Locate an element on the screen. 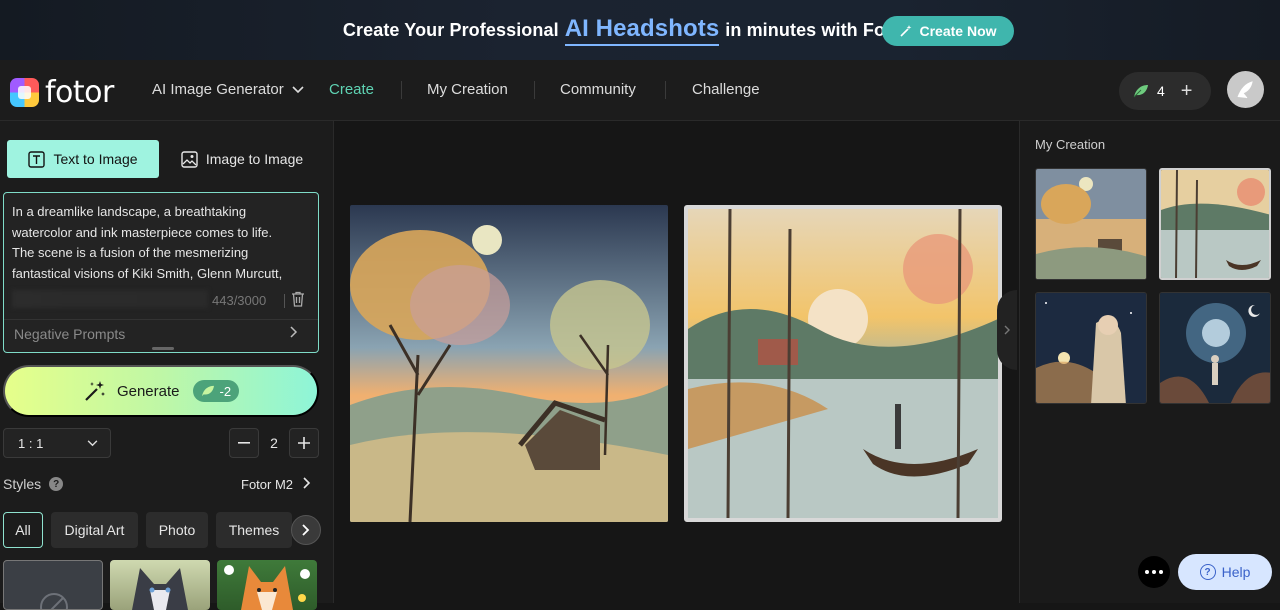  cottage-thumbnail is located at coordinates (1091, 224).